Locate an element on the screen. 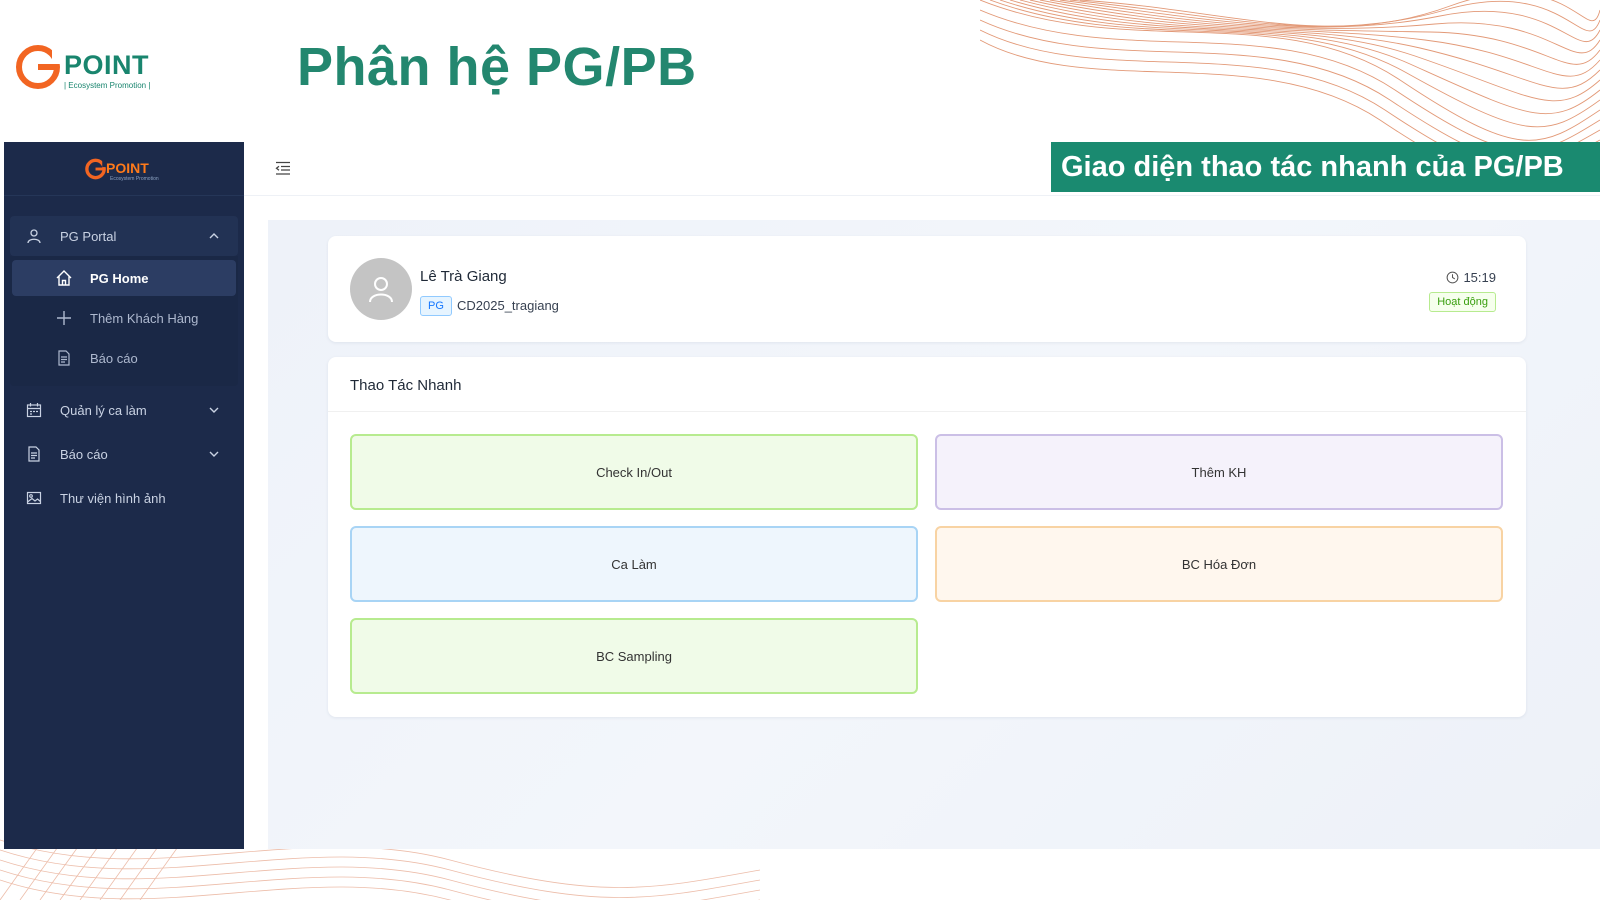  sidebar-item-pg-portal: PG Portal is located at coordinates (124, 236).